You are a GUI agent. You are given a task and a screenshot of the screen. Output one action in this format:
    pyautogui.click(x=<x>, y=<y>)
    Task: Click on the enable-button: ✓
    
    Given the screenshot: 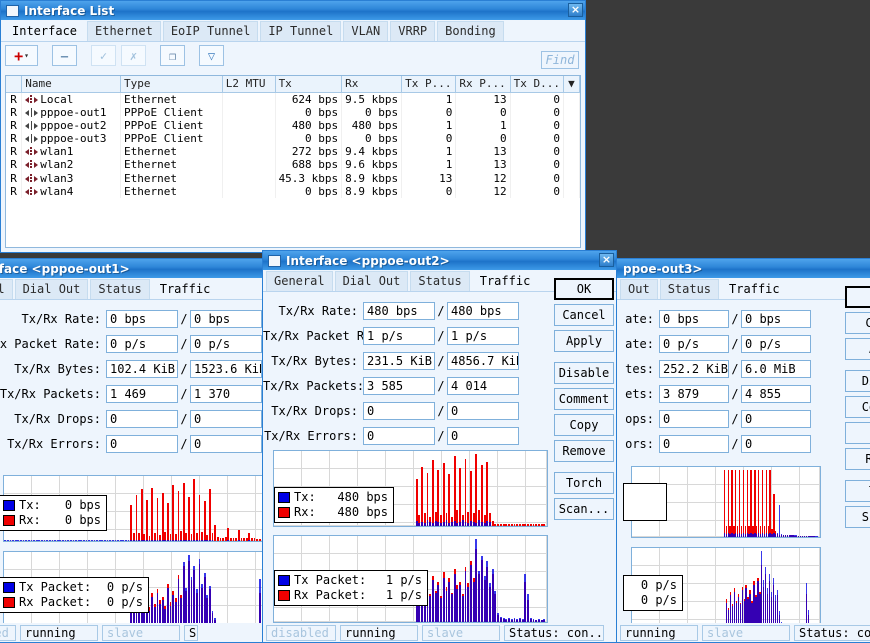 What is the action you would take?
    pyautogui.click(x=103, y=55)
    